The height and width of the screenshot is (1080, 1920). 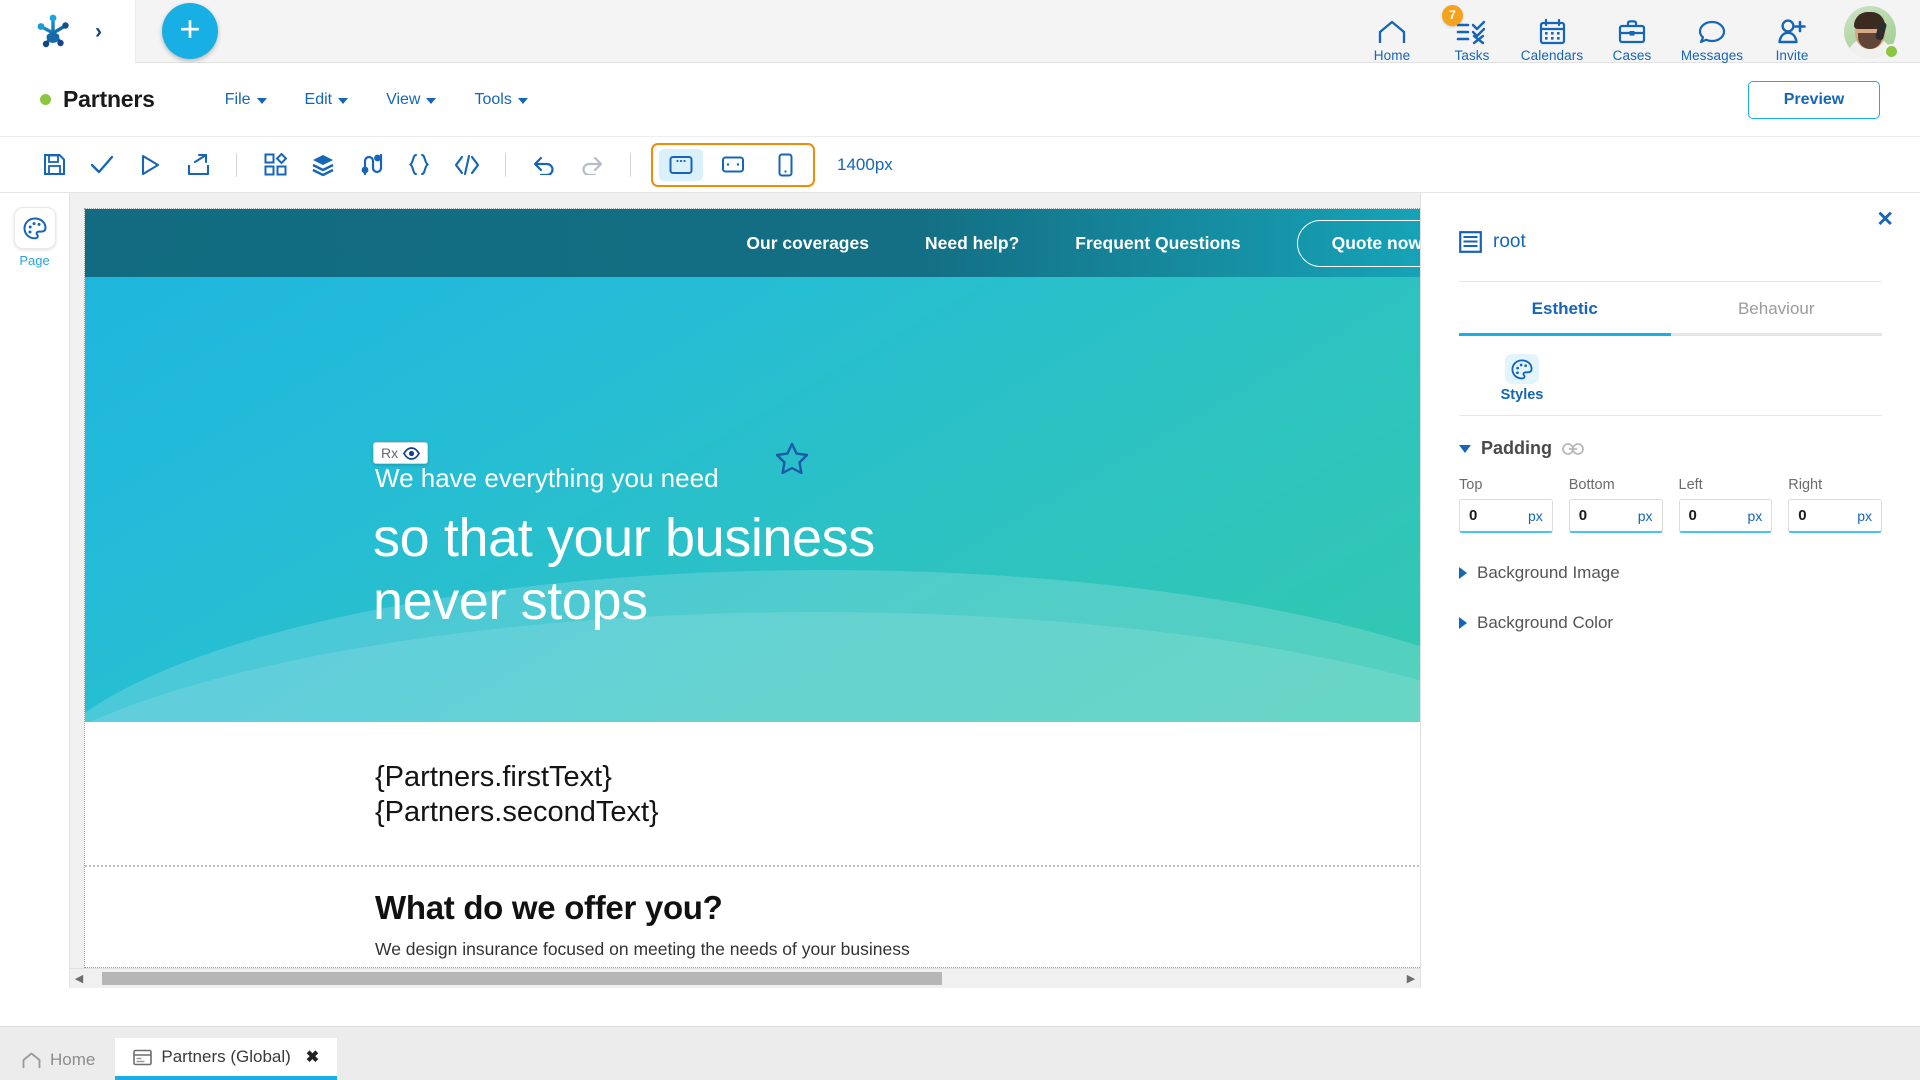 I want to click on styles-button: Styles, so click(x=1522, y=378).